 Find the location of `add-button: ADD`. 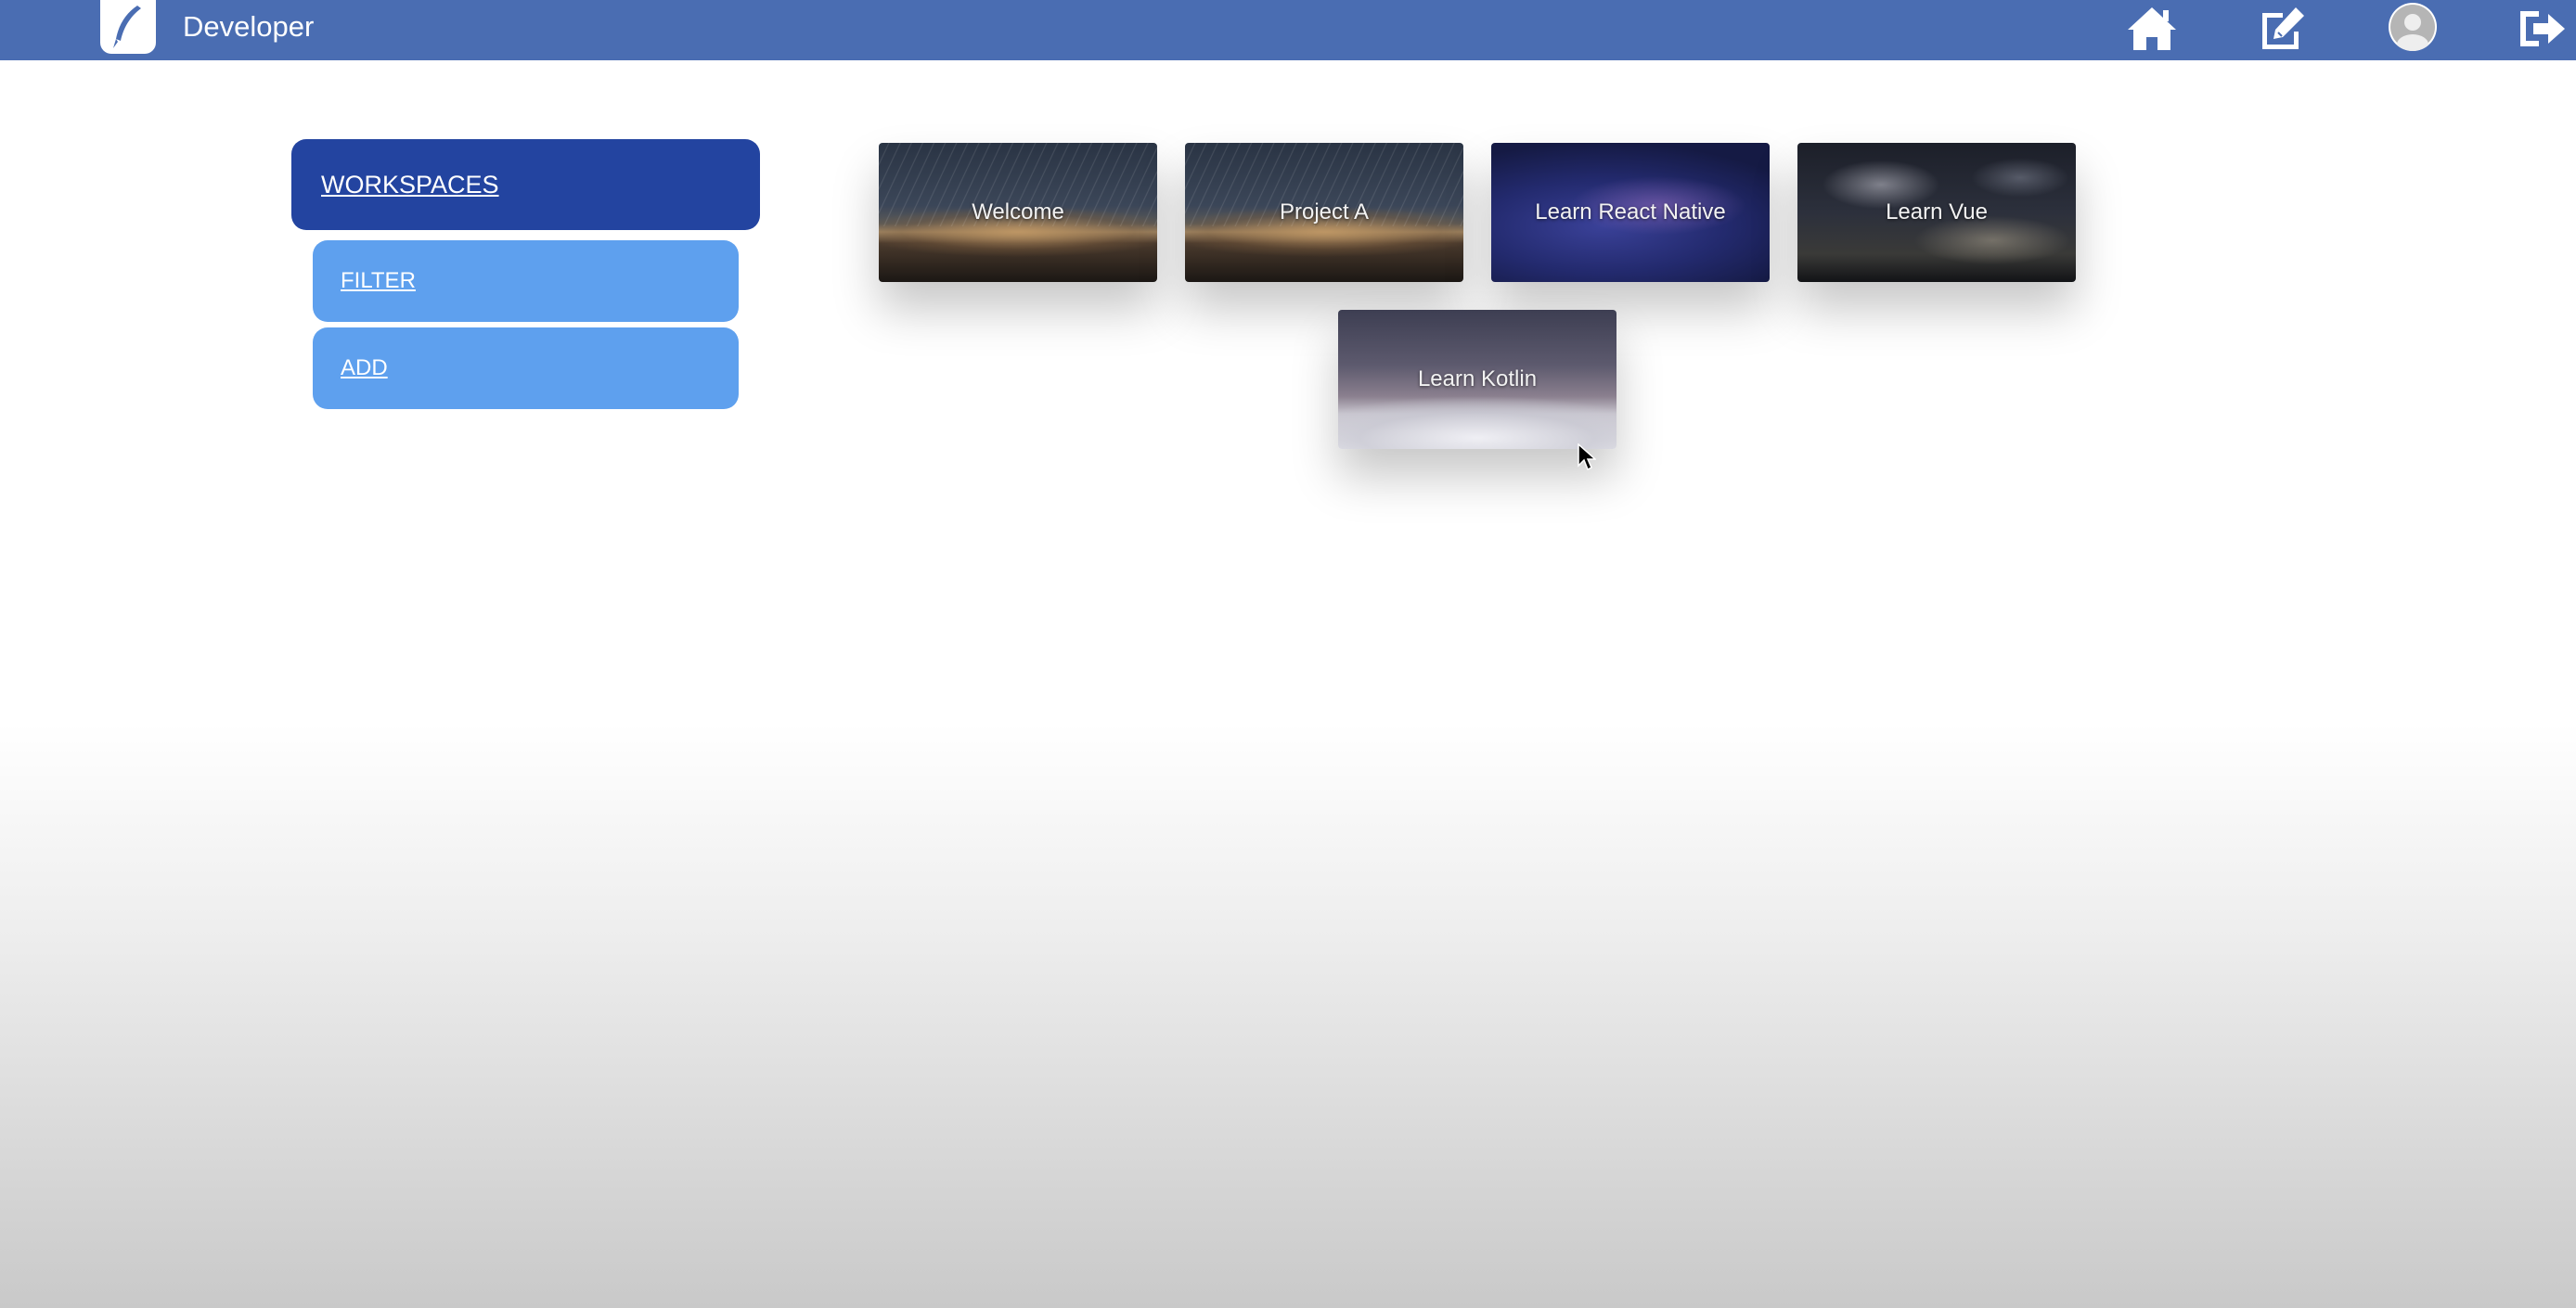

add-button: ADD is located at coordinates (526, 368).